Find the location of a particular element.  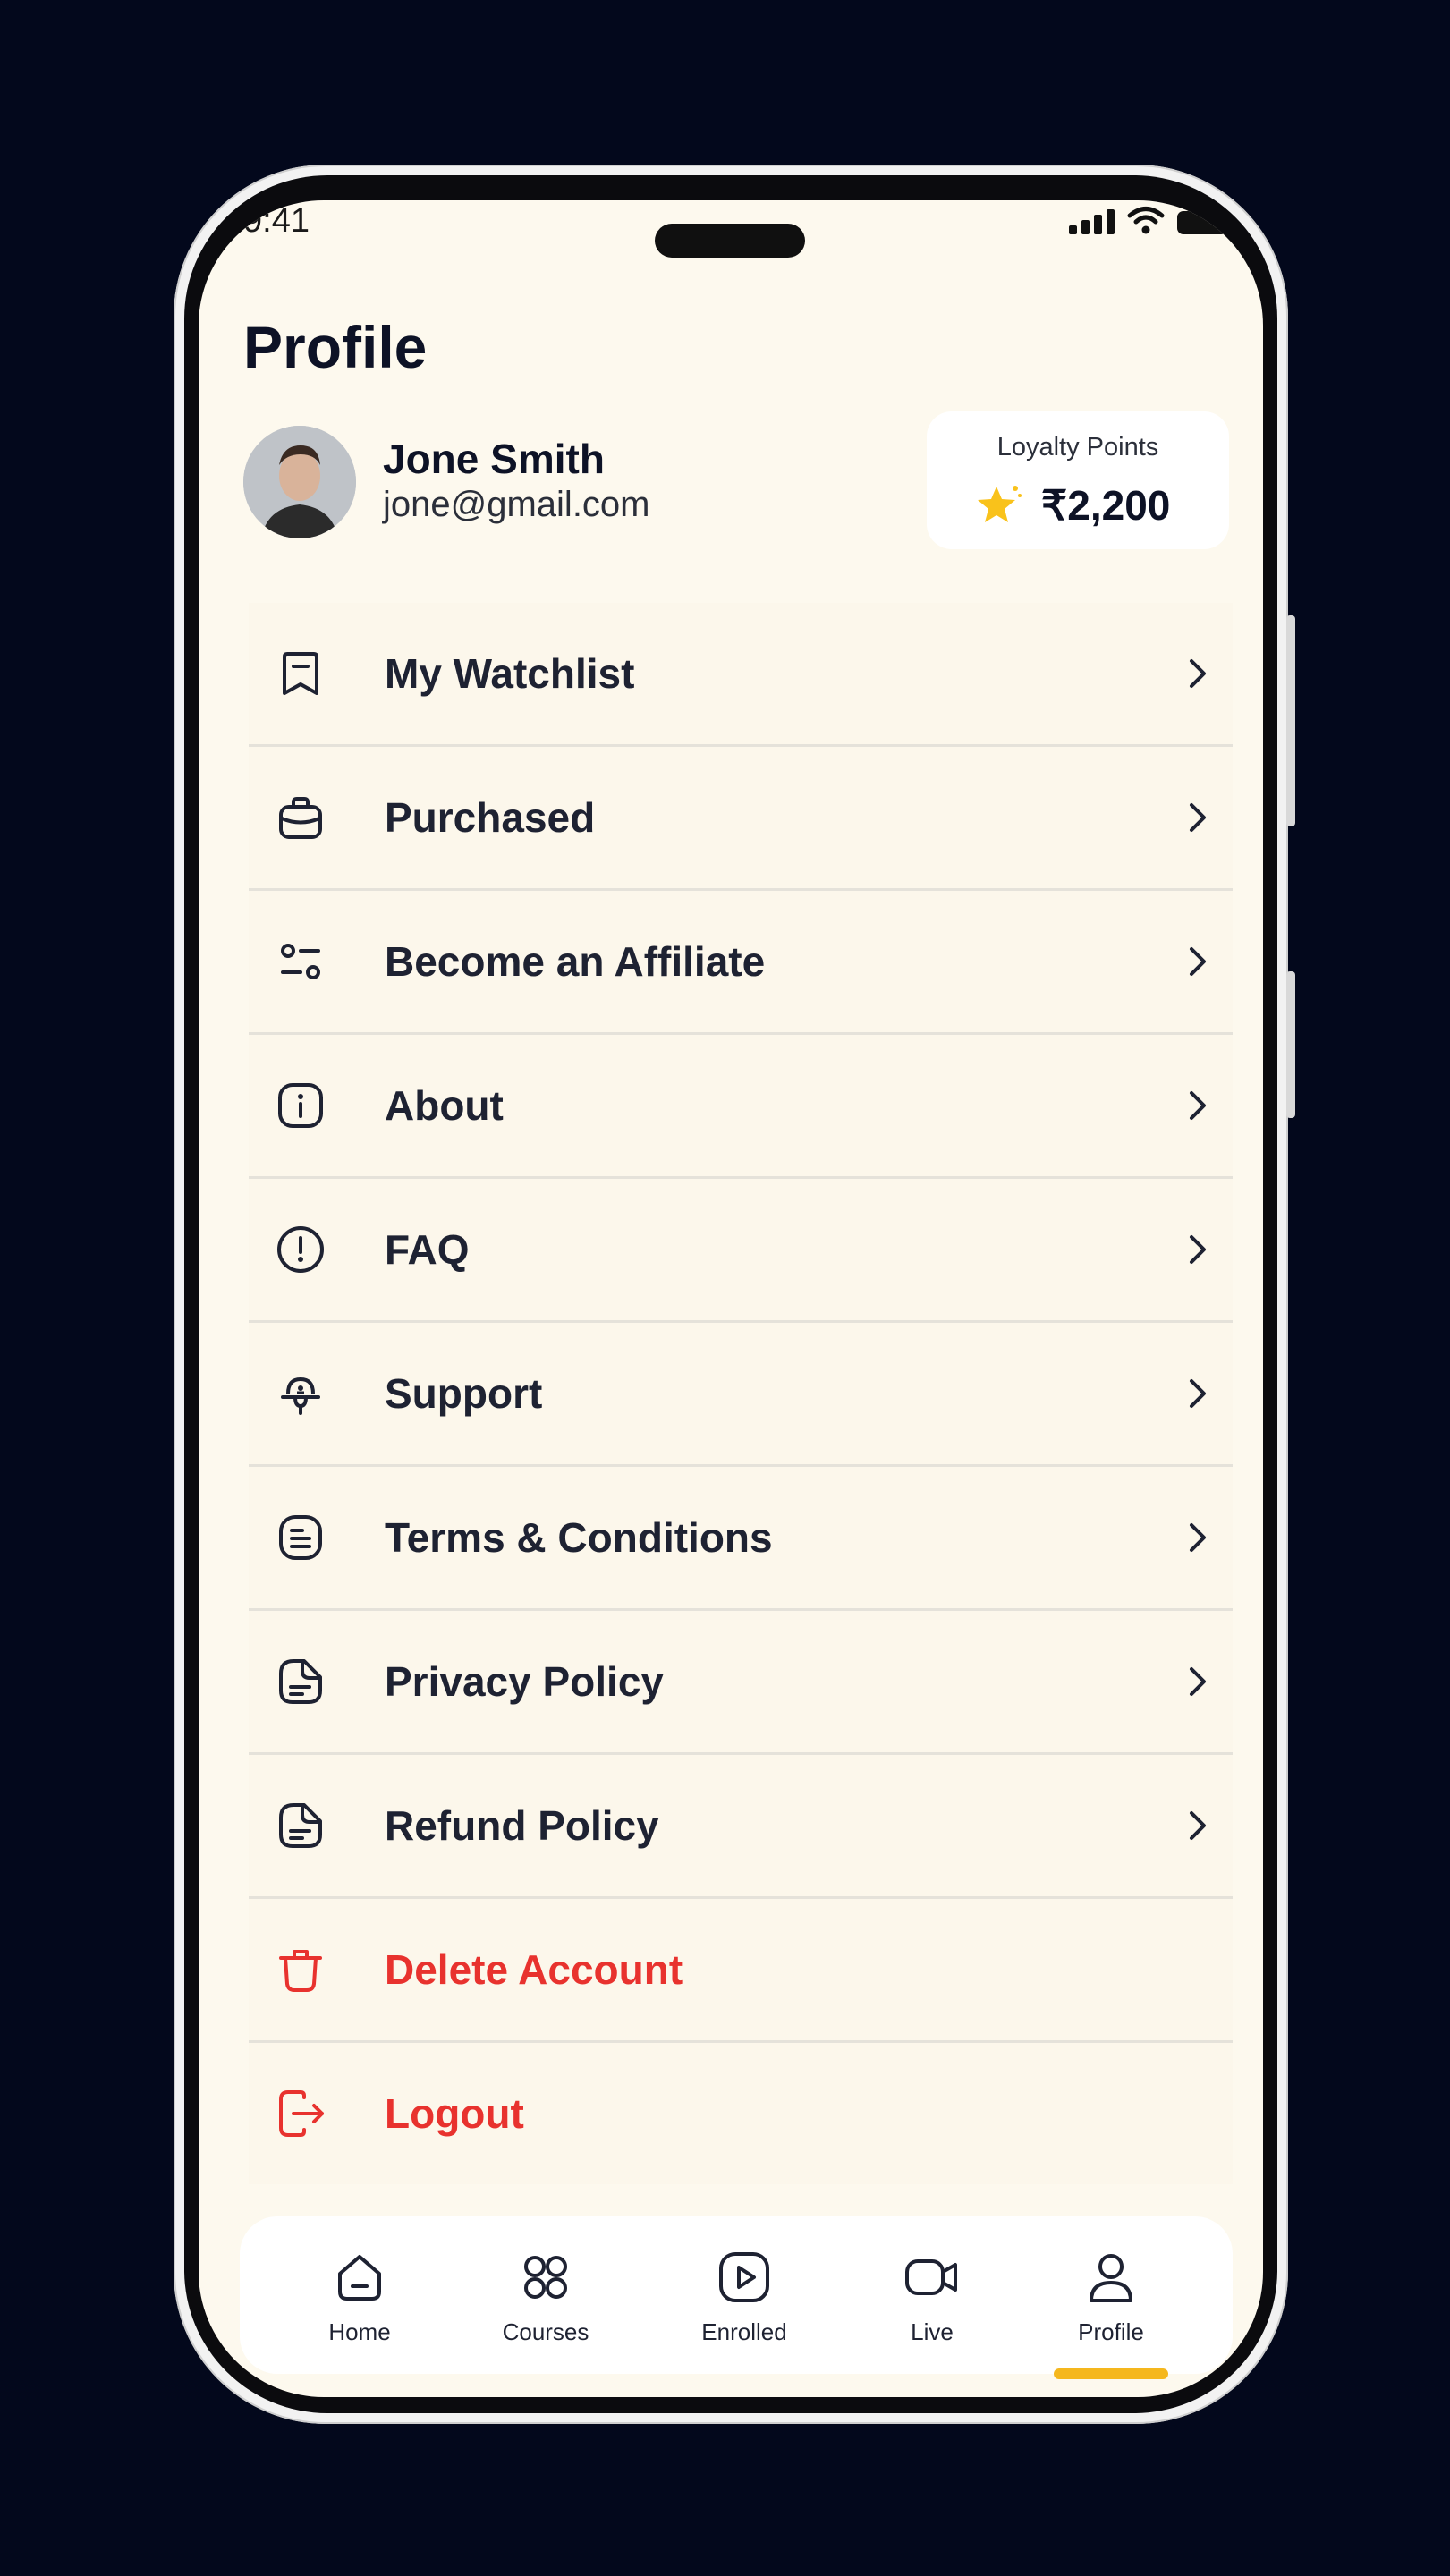

menu-item-label: My Watchlist is located at coordinates (510, 673).